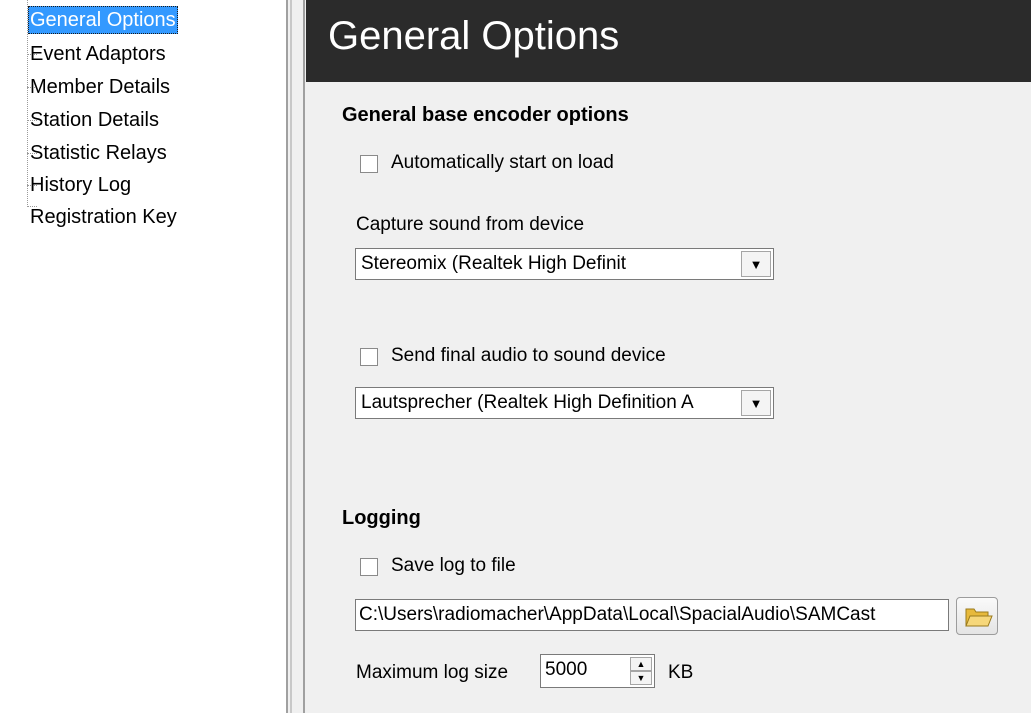 The height and width of the screenshot is (713, 1031). What do you see at coordinates (432, 672) in the screenshot?
I see `max-log-size-label: Maximum log size` at bounding box center [432, 672].